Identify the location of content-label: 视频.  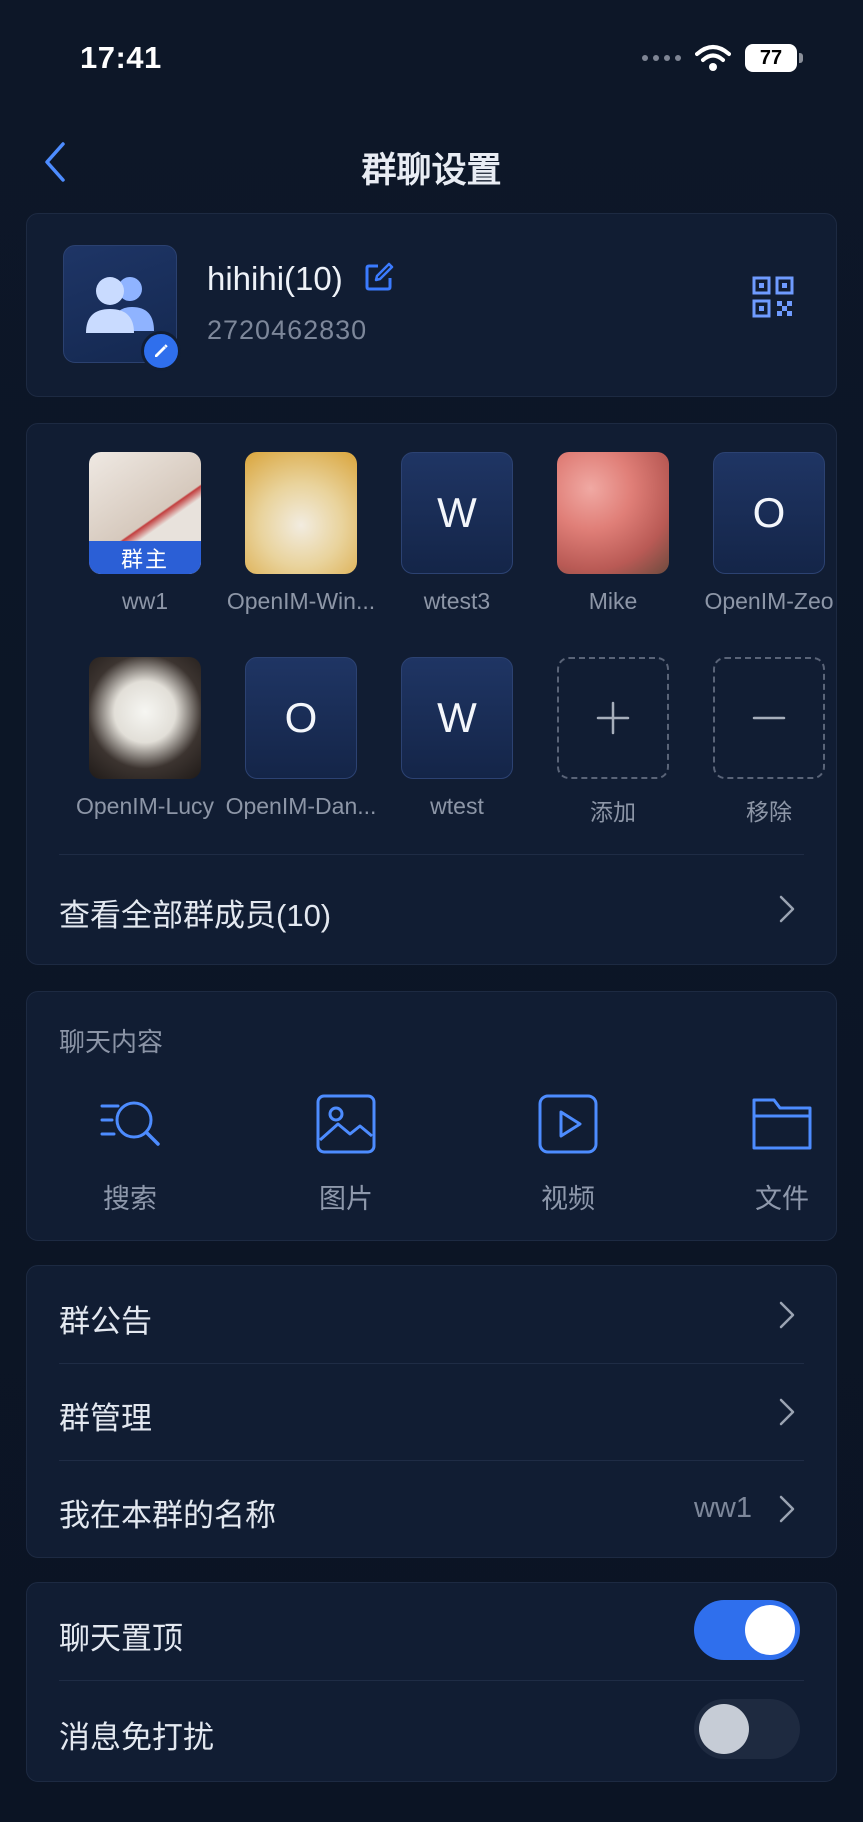
(568, 1199).